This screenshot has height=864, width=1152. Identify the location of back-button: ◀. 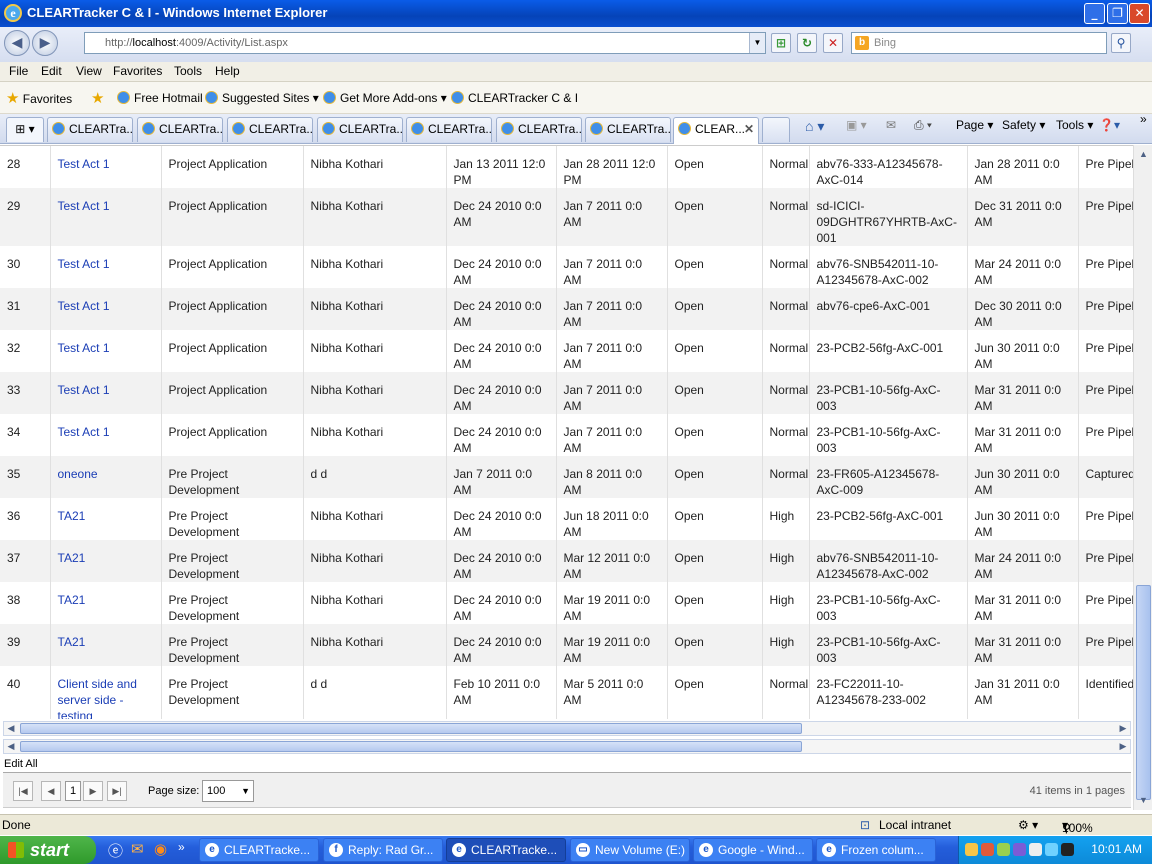
(17, 43).